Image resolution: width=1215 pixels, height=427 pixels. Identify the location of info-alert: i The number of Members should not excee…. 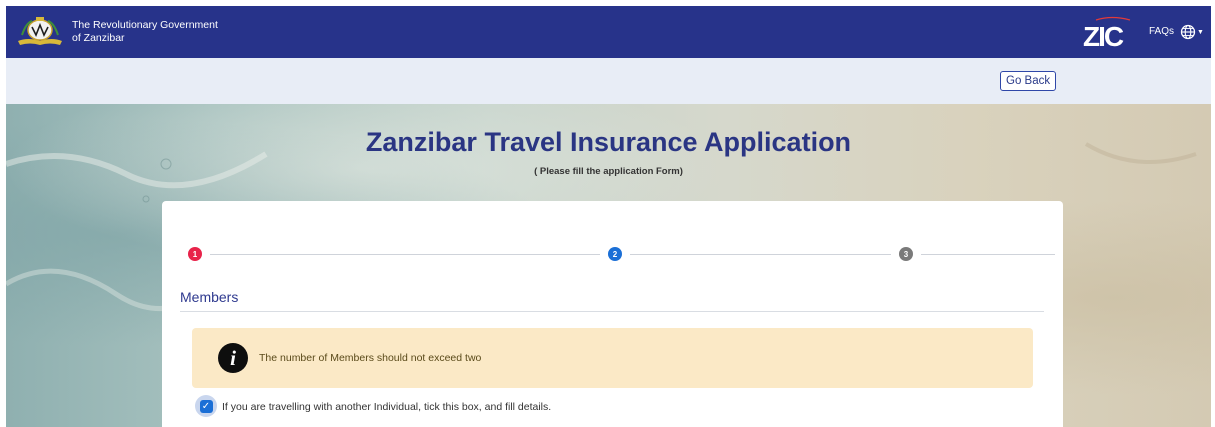
(612, 358).